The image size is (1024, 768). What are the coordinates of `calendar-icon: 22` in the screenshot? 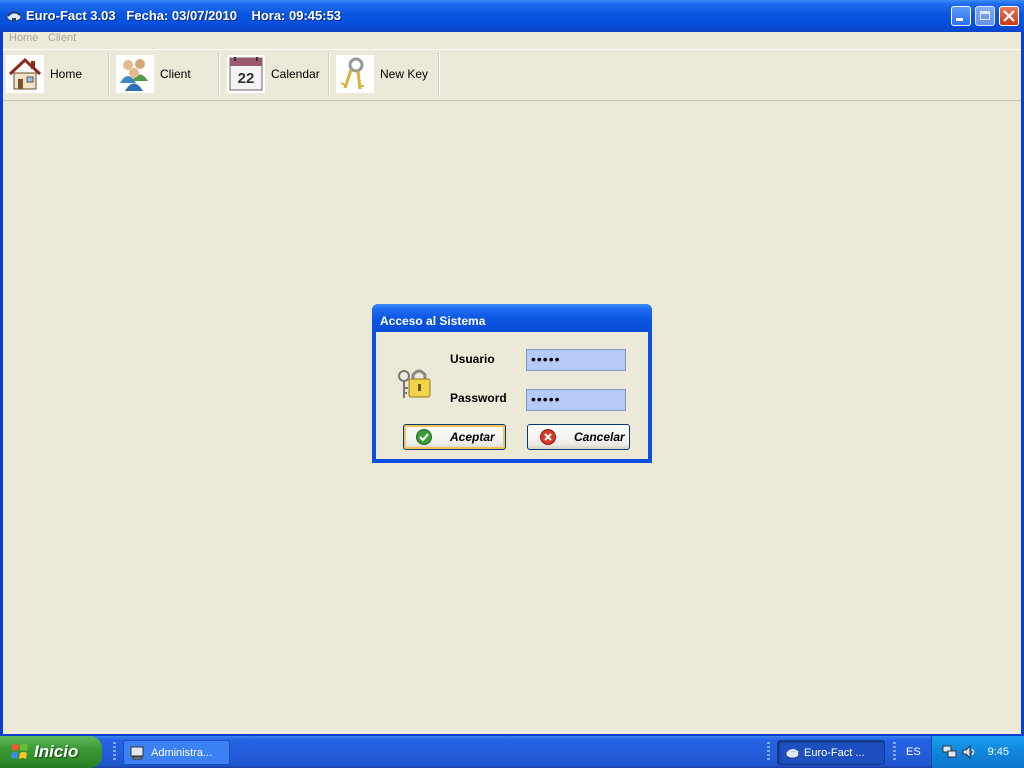 It's located at (246, 74).